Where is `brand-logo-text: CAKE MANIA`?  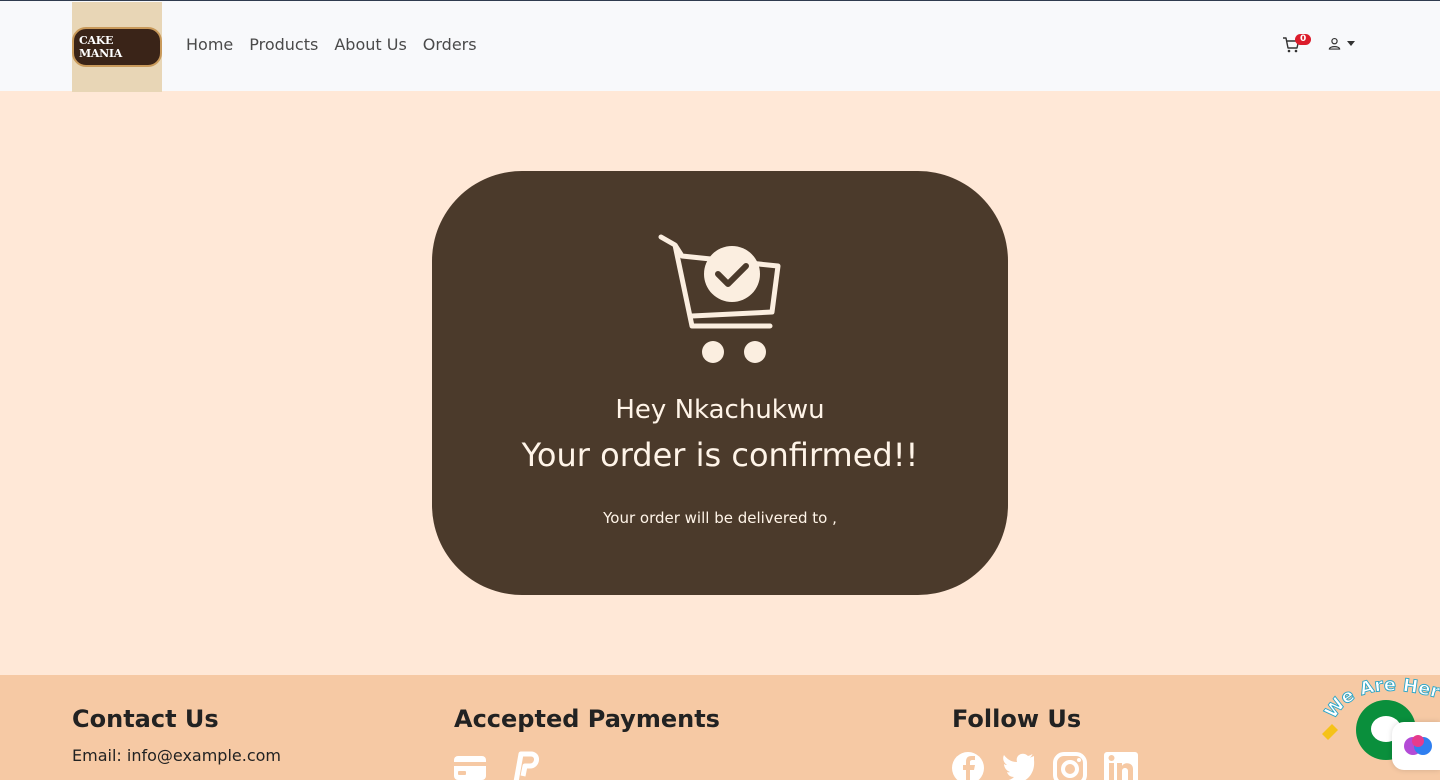 brand-logo-text: CAKE MANIA is located at coordinates (117, 47).